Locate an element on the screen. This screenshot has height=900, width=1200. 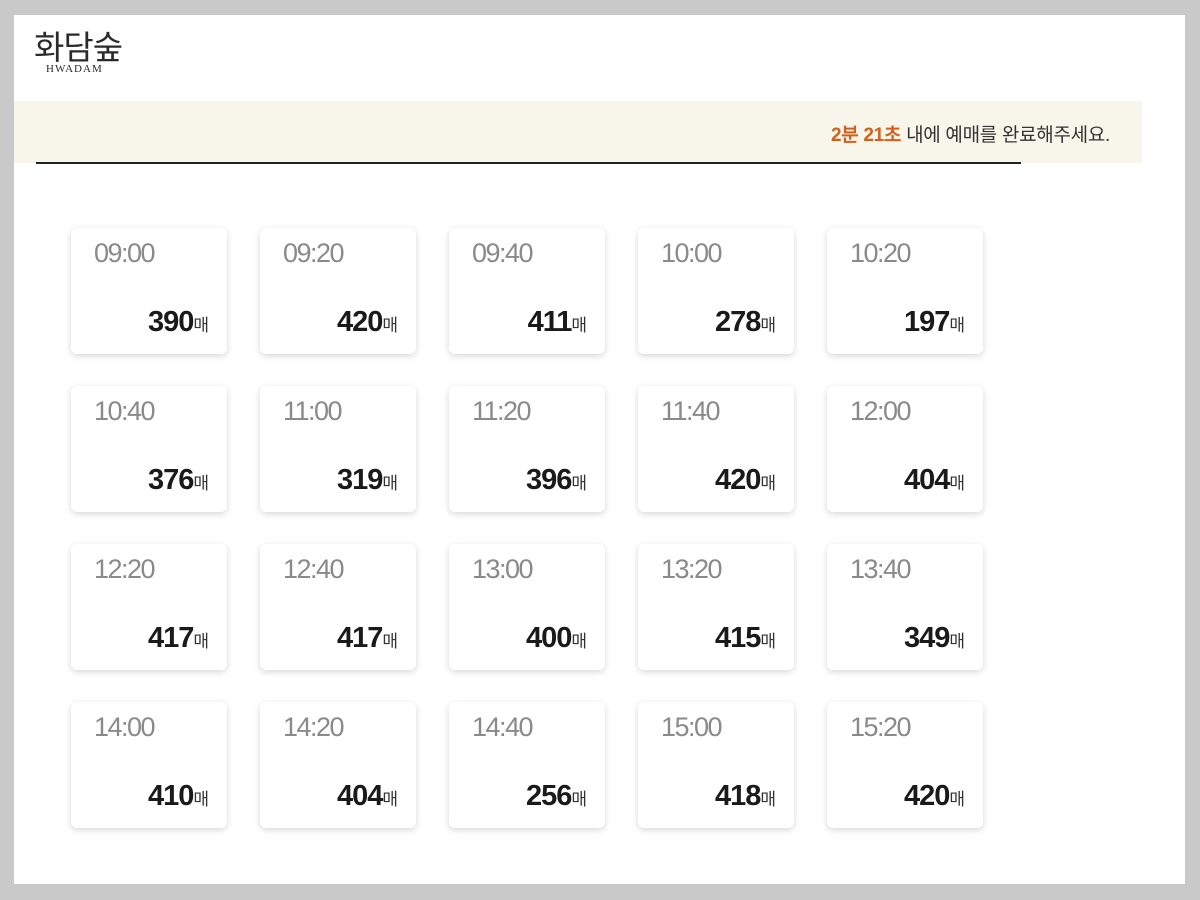
slot-time: 13:40 is located at coordinates (881, 569).